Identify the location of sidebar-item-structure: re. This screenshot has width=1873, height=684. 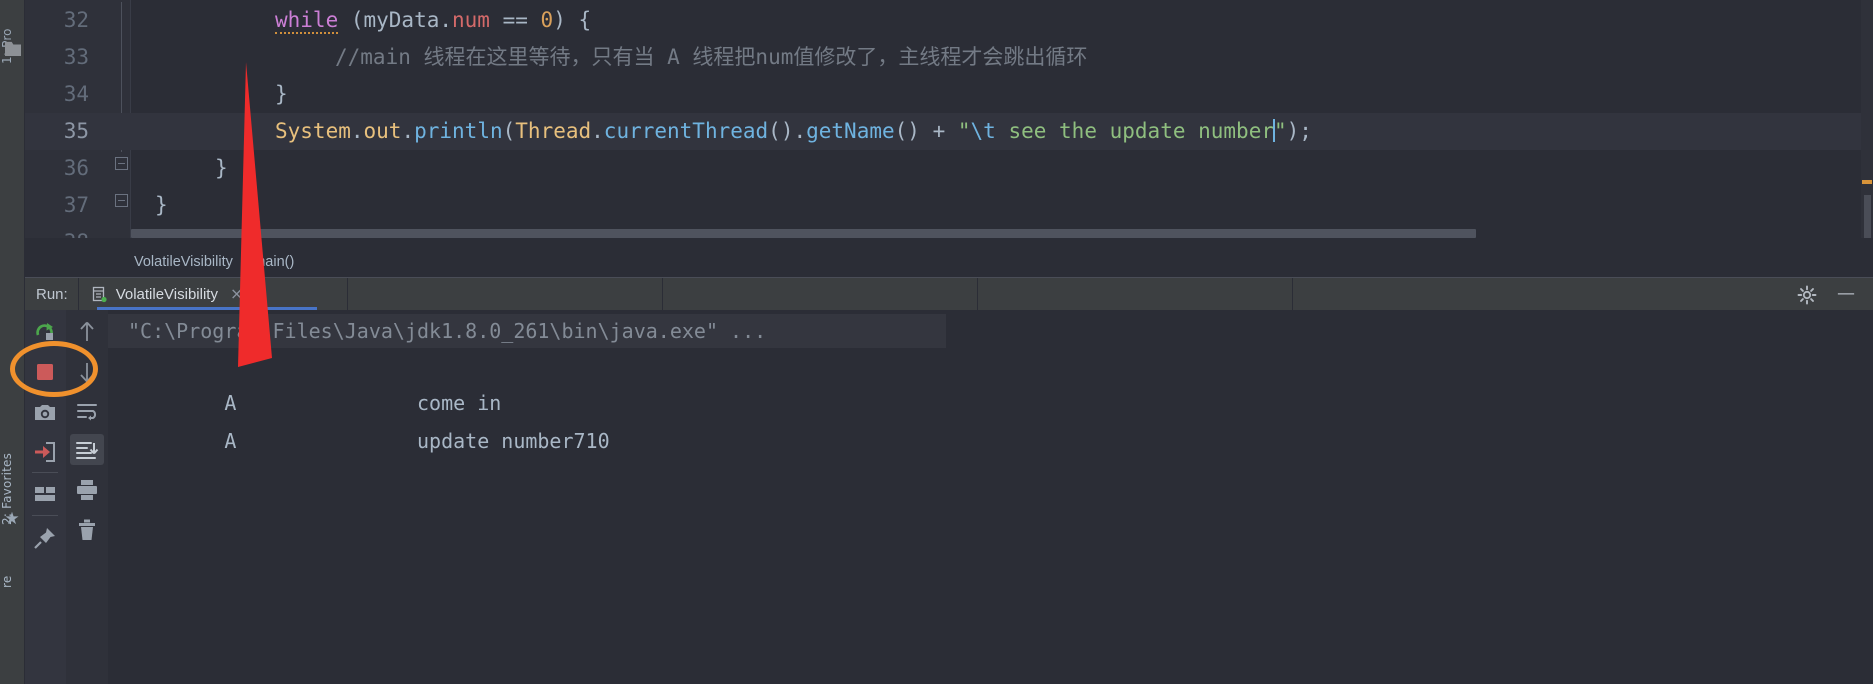
(12, 568).